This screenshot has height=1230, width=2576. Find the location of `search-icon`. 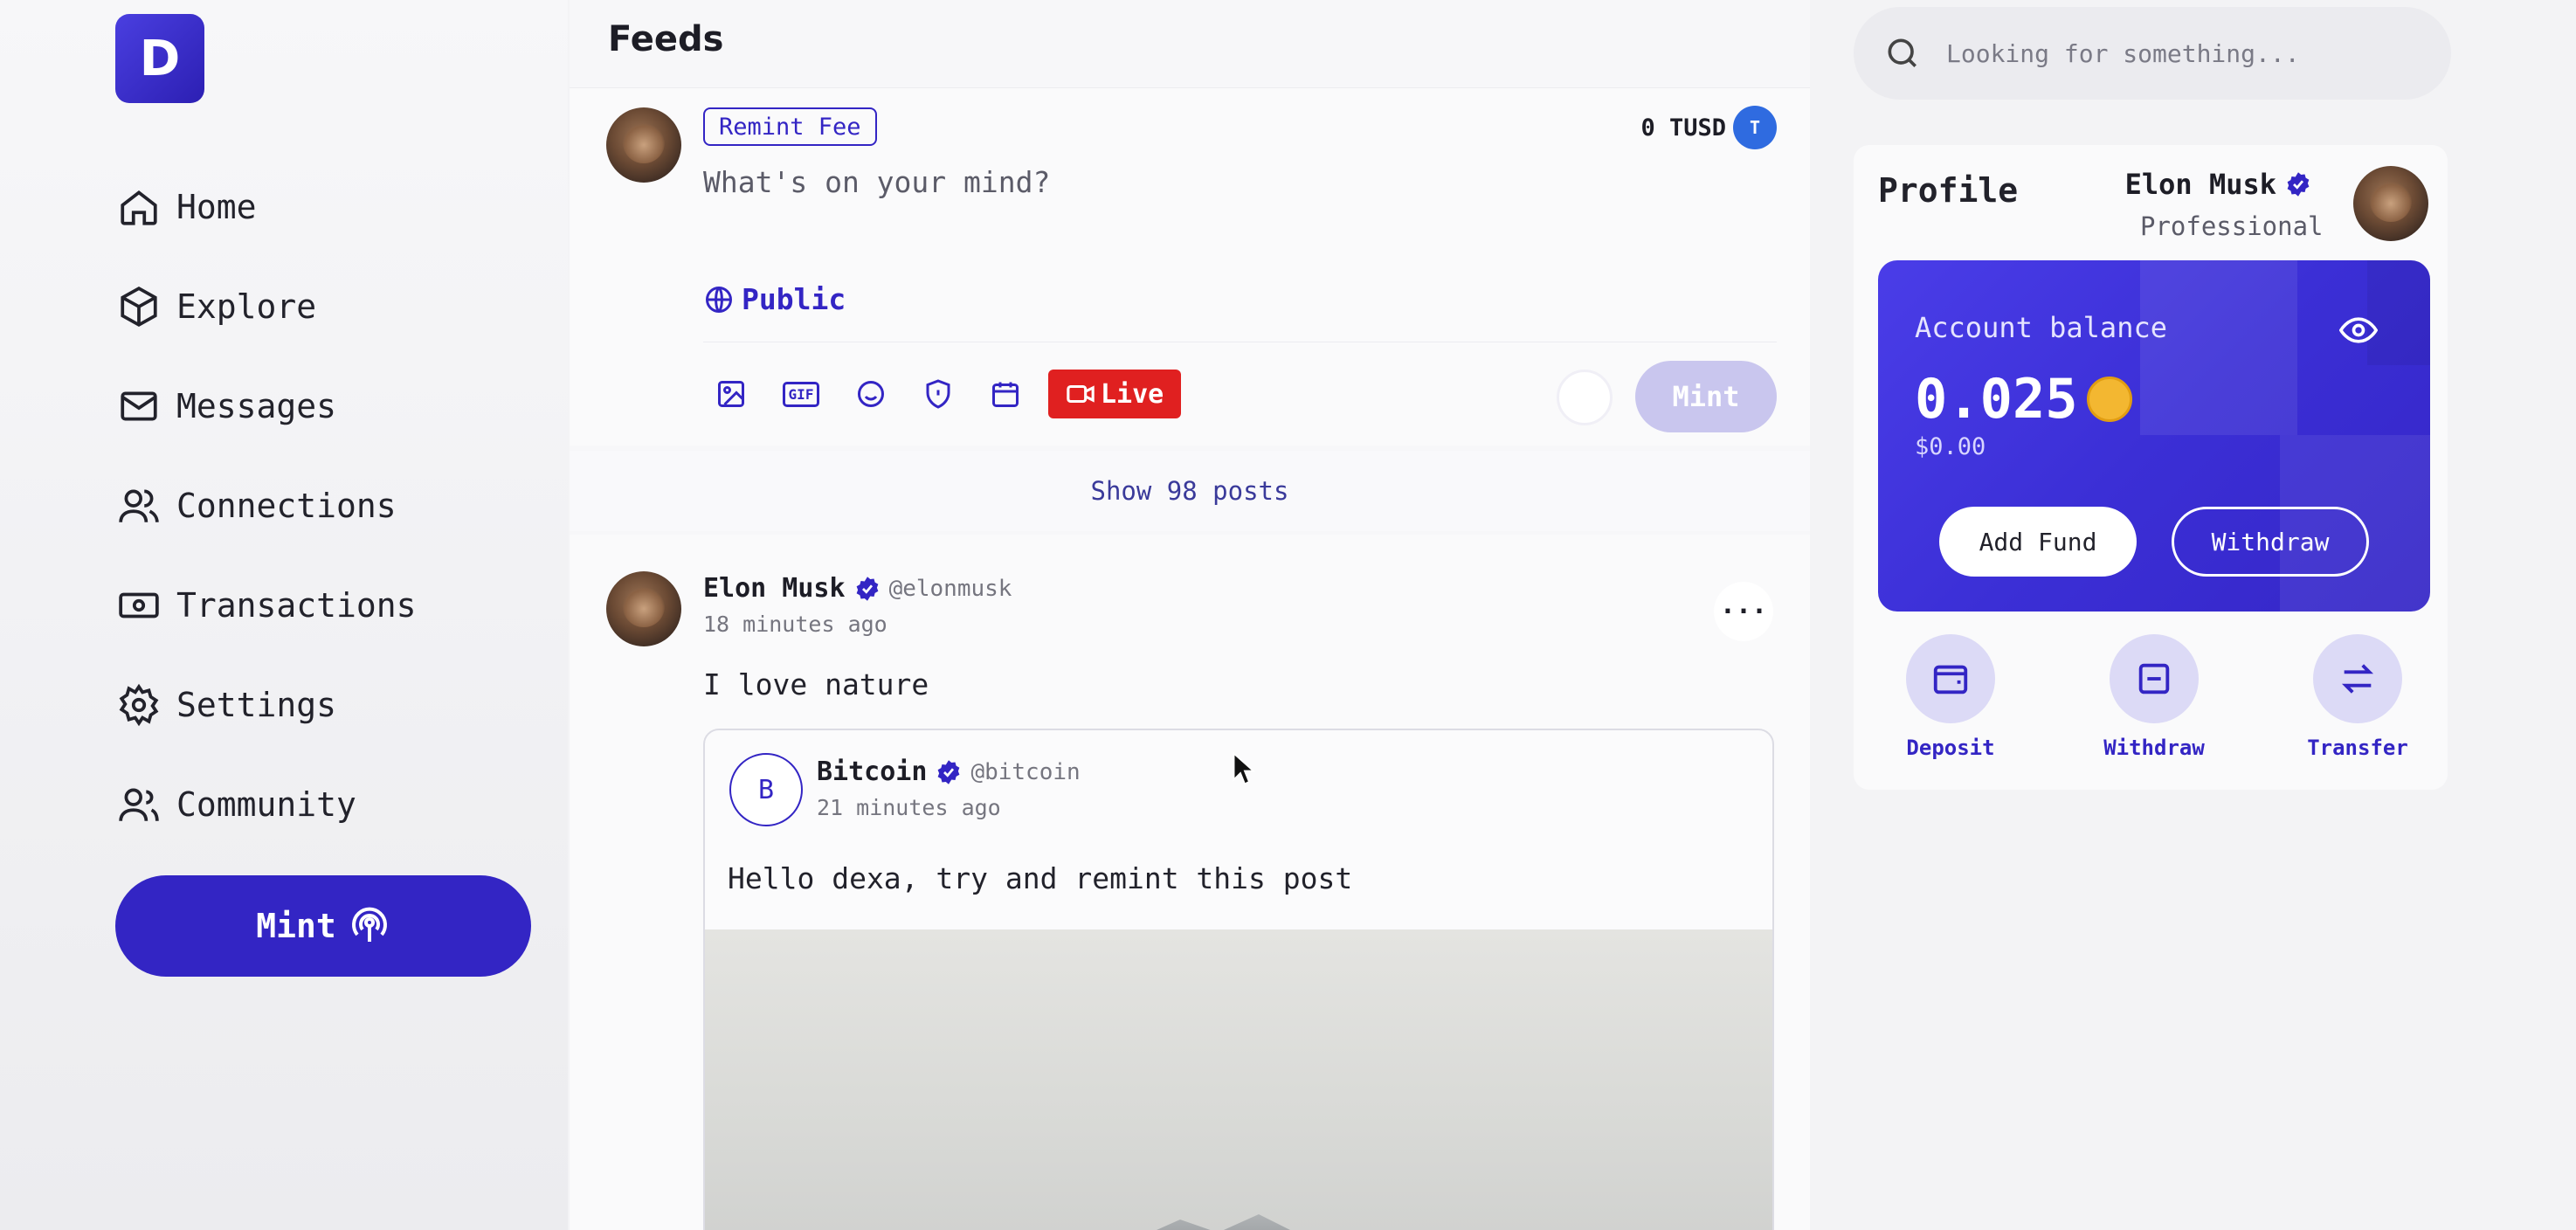

search-icon is located at coordinates (1902, 52).